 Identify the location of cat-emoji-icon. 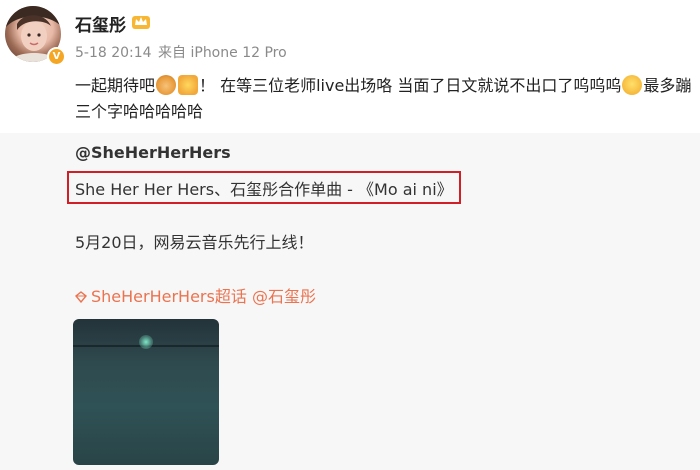
(166, 85).